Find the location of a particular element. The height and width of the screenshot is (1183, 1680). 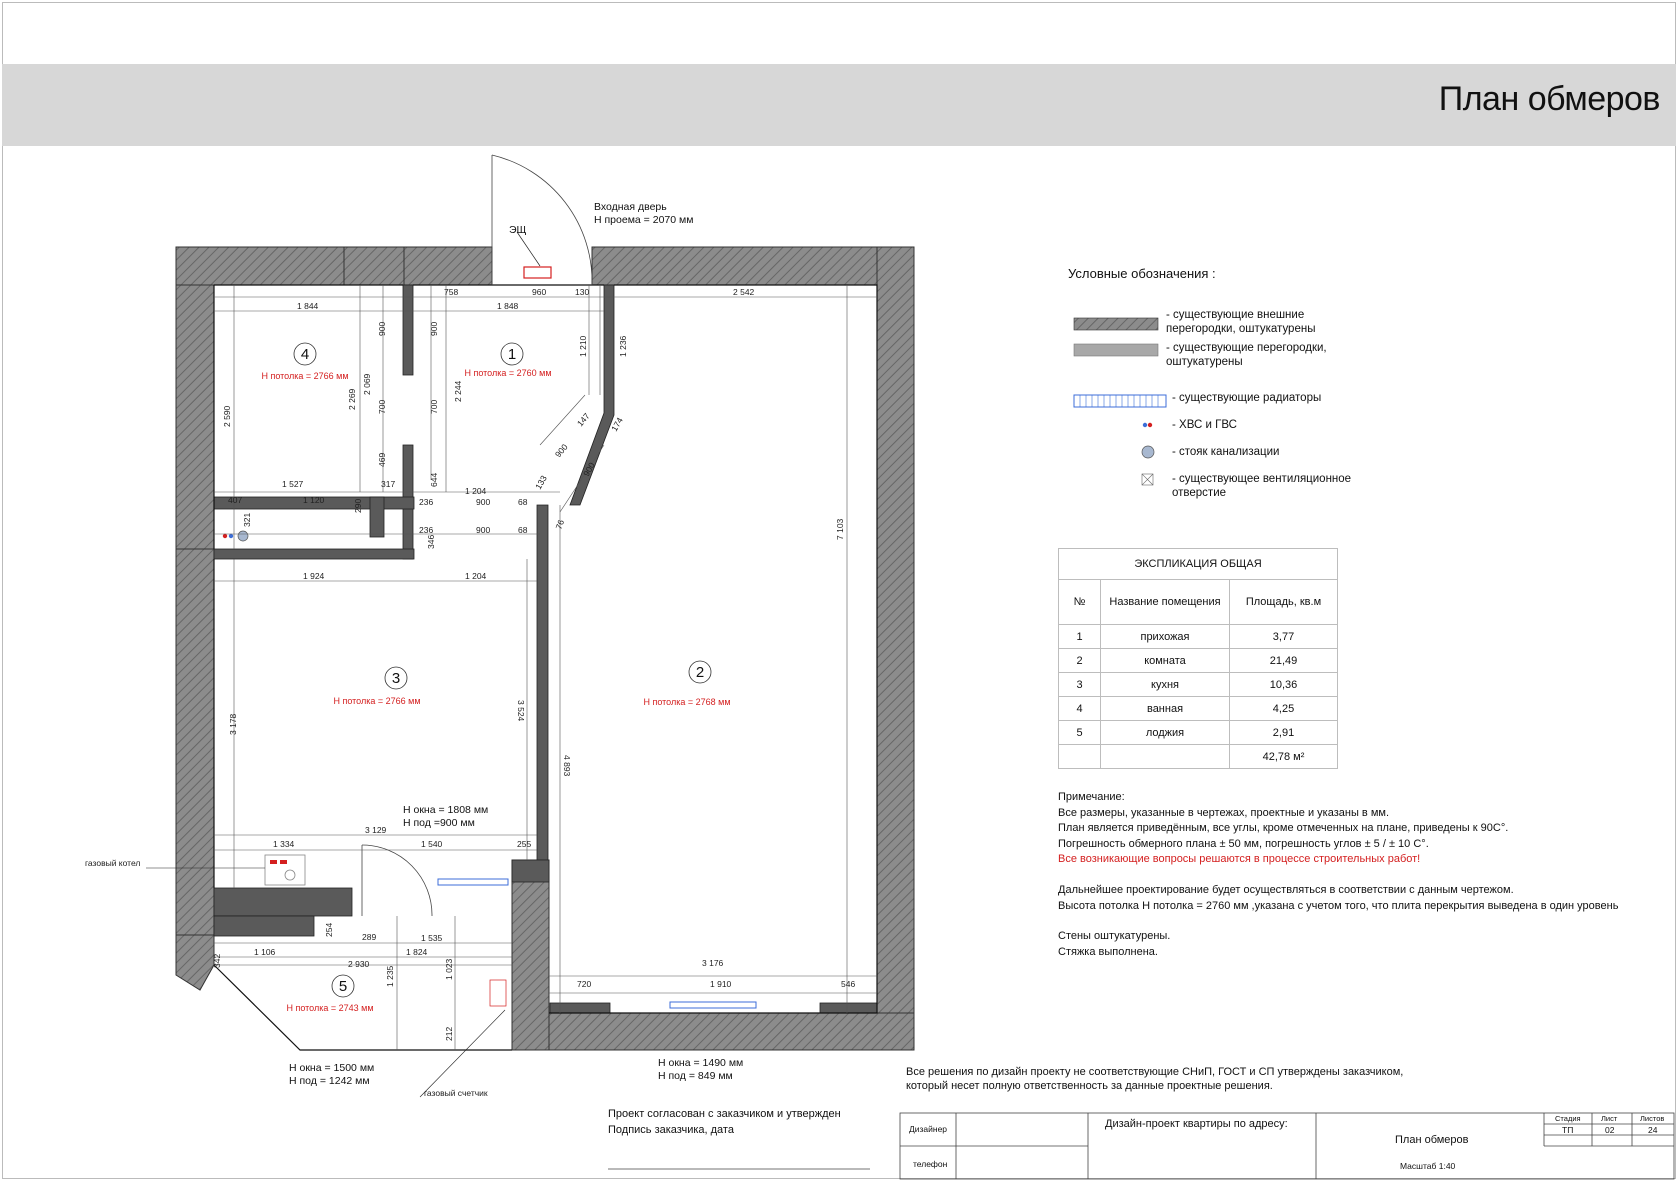

legend-item-vent: - существующее вентиляционное отверстие is located at coordinates (1262, 486).